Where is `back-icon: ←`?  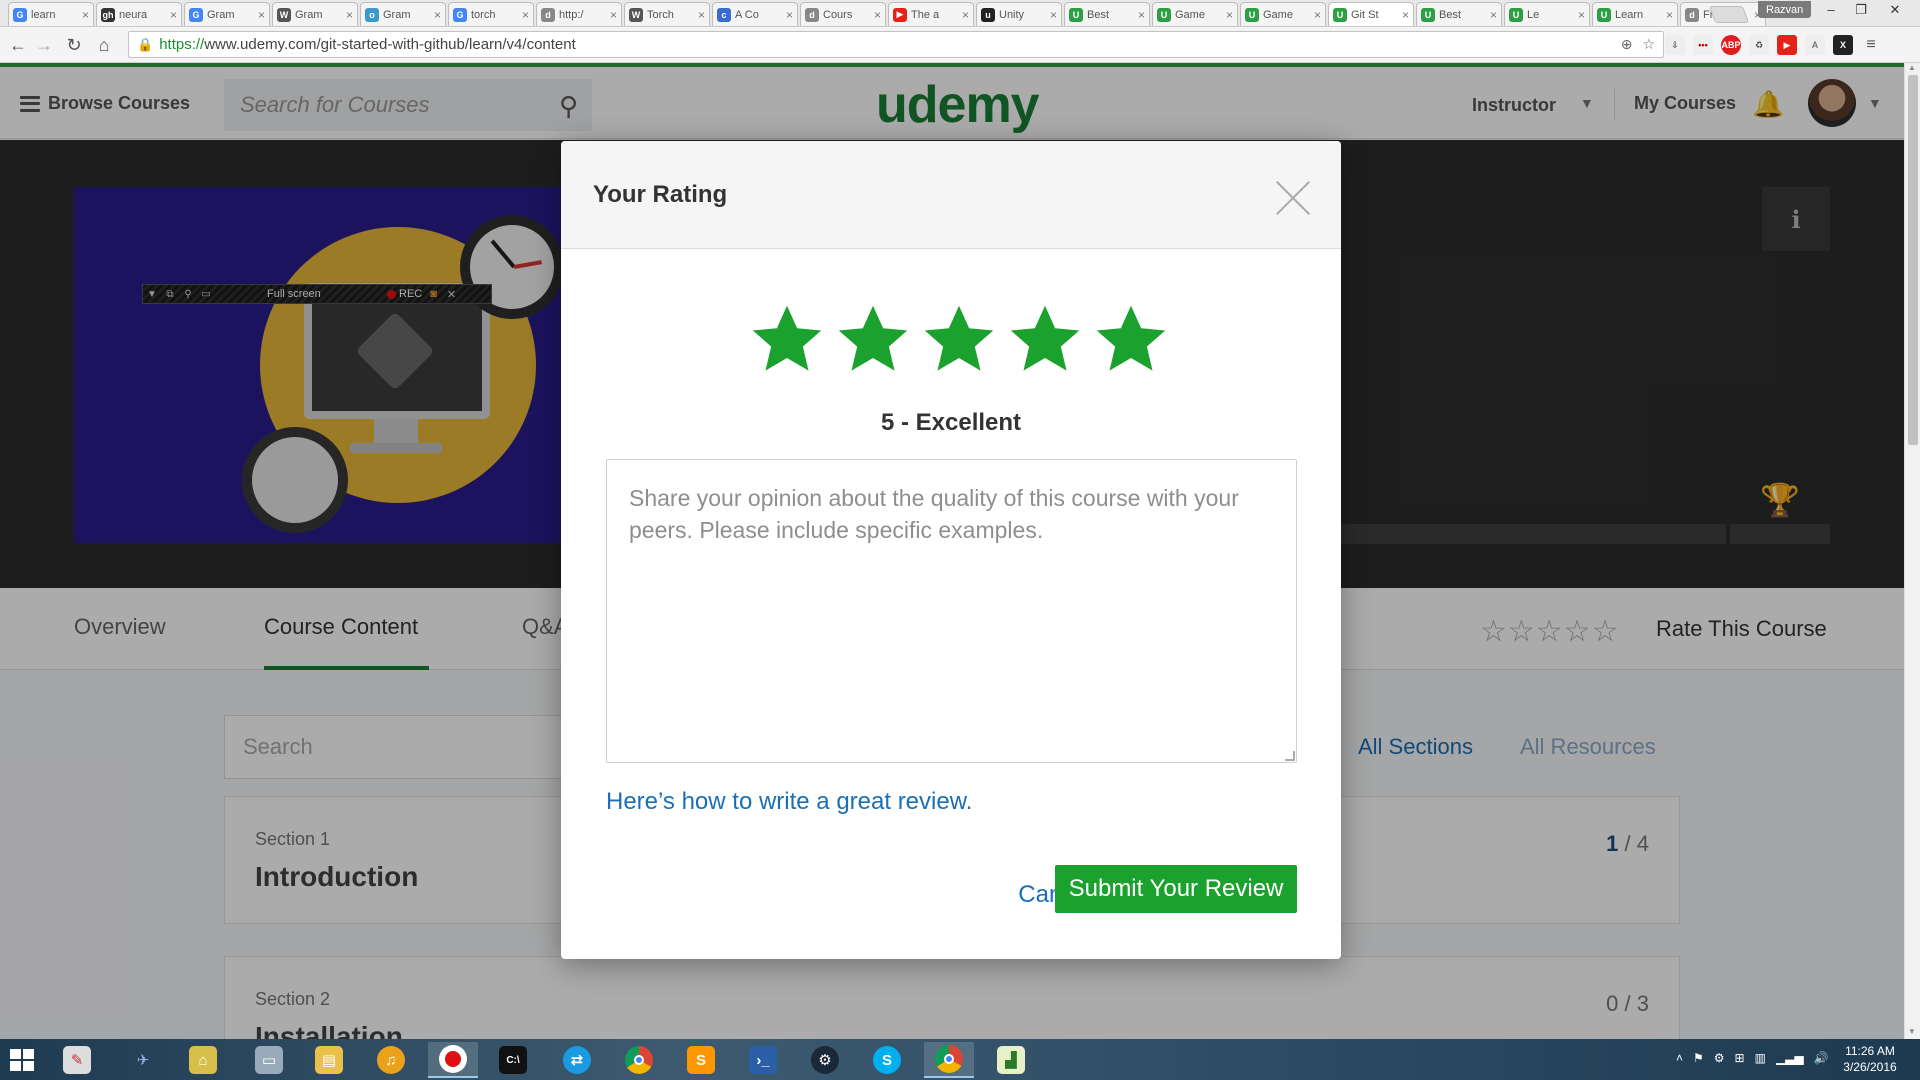 back-icon: ← is located at coordinates (18, 45).